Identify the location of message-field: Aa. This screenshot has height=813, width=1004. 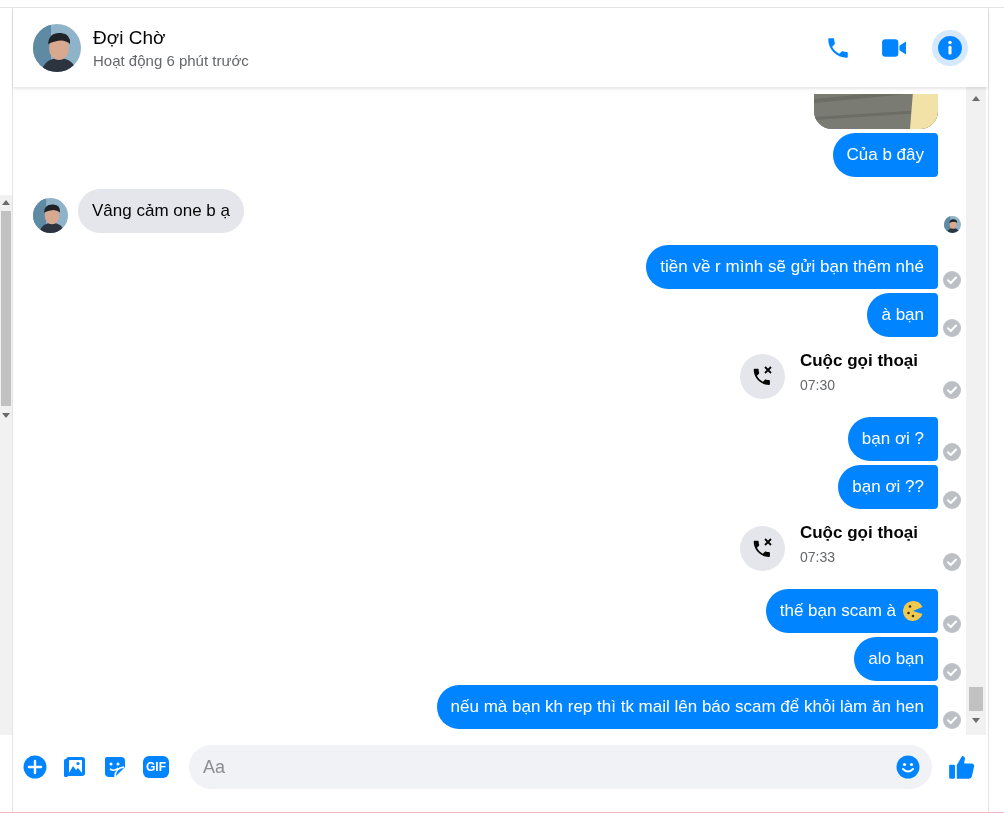
(560, 767).